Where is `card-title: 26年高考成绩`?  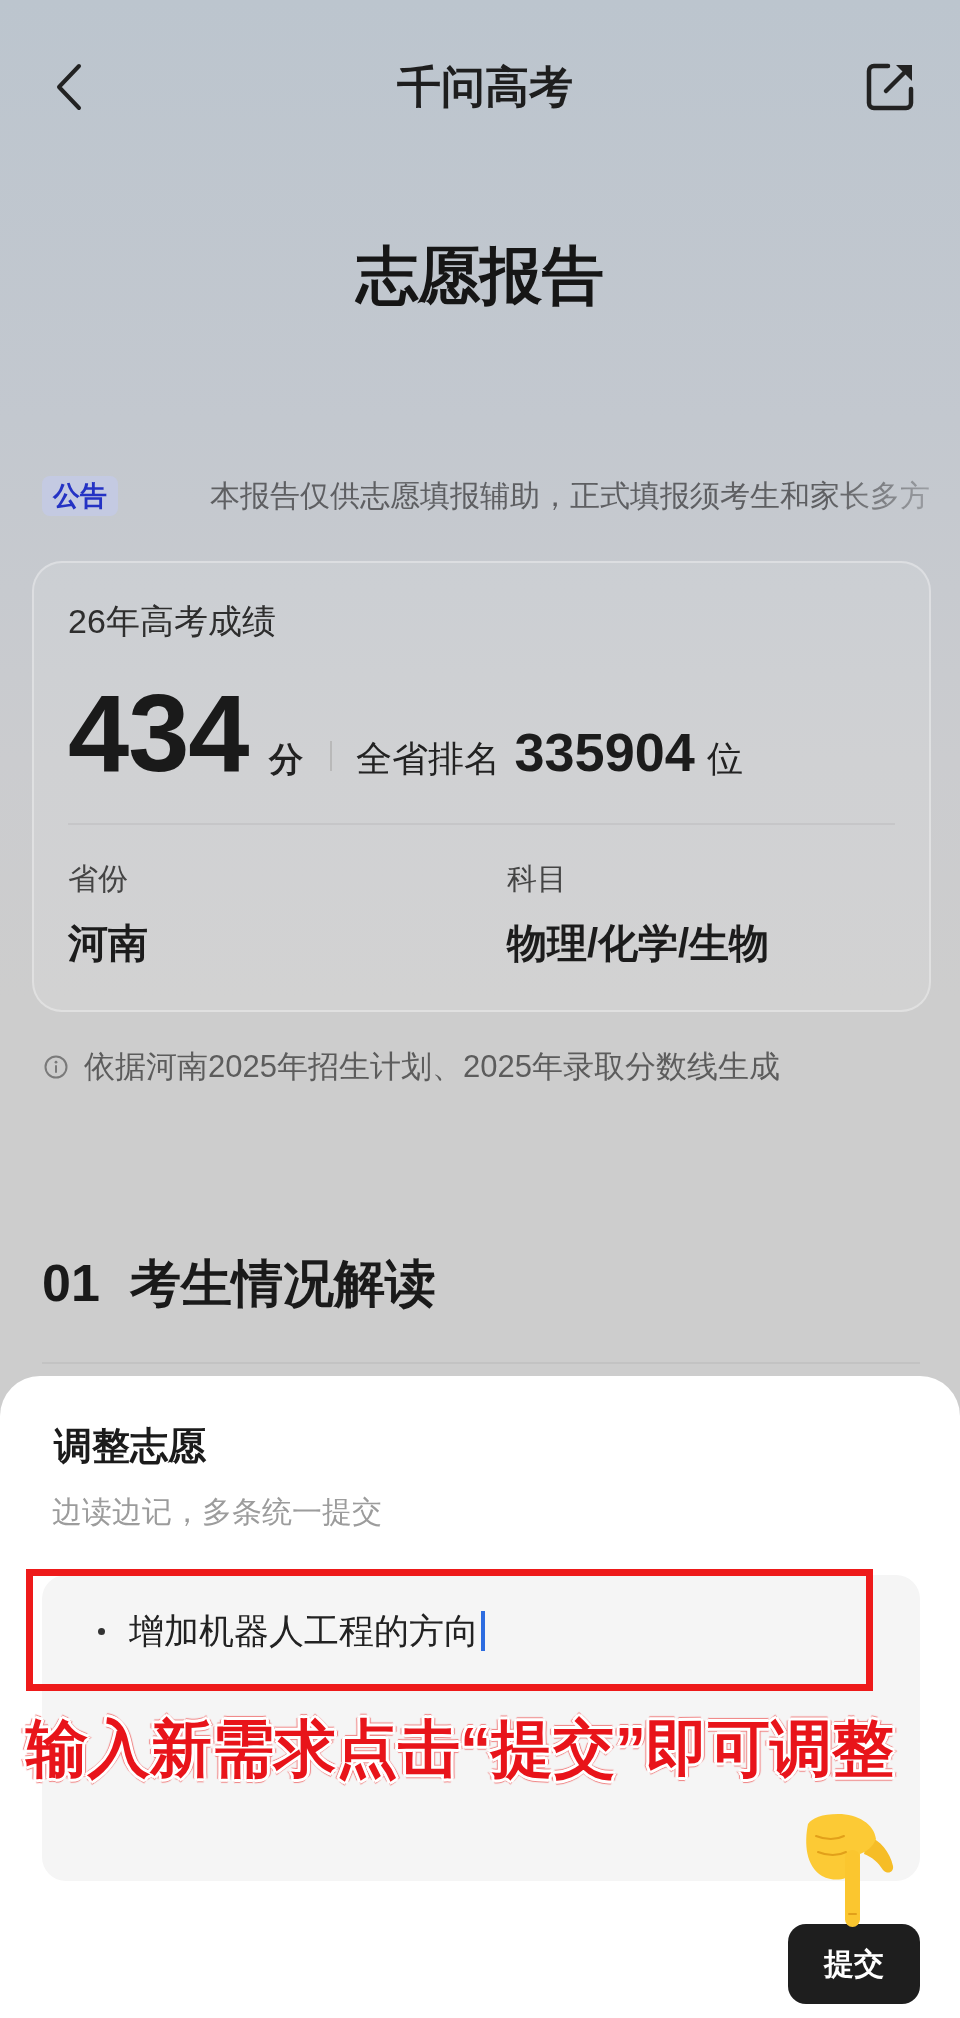
card-title: 26年高考成绩 is located at coordinates (172, 621).